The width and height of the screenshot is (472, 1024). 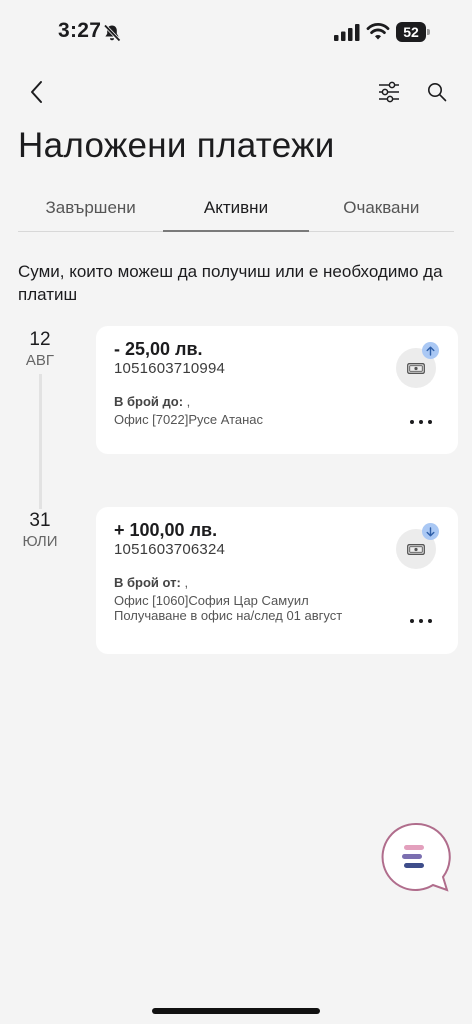 I want to click on date-month: ЮЛИ, so click(x=40, y=541).